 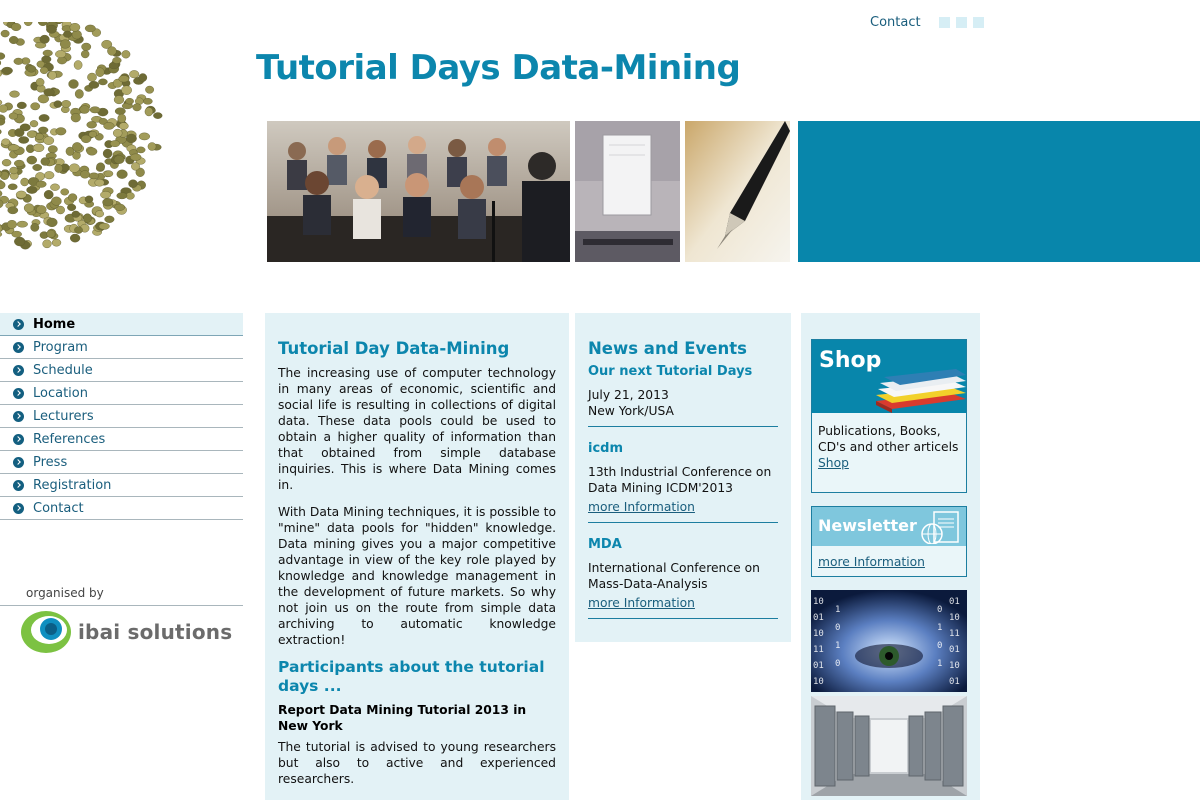 What do you see at coordinates (121, 462) in the screenshot?
I see `nav-item-press: Press` at bounding box center [121, 462].